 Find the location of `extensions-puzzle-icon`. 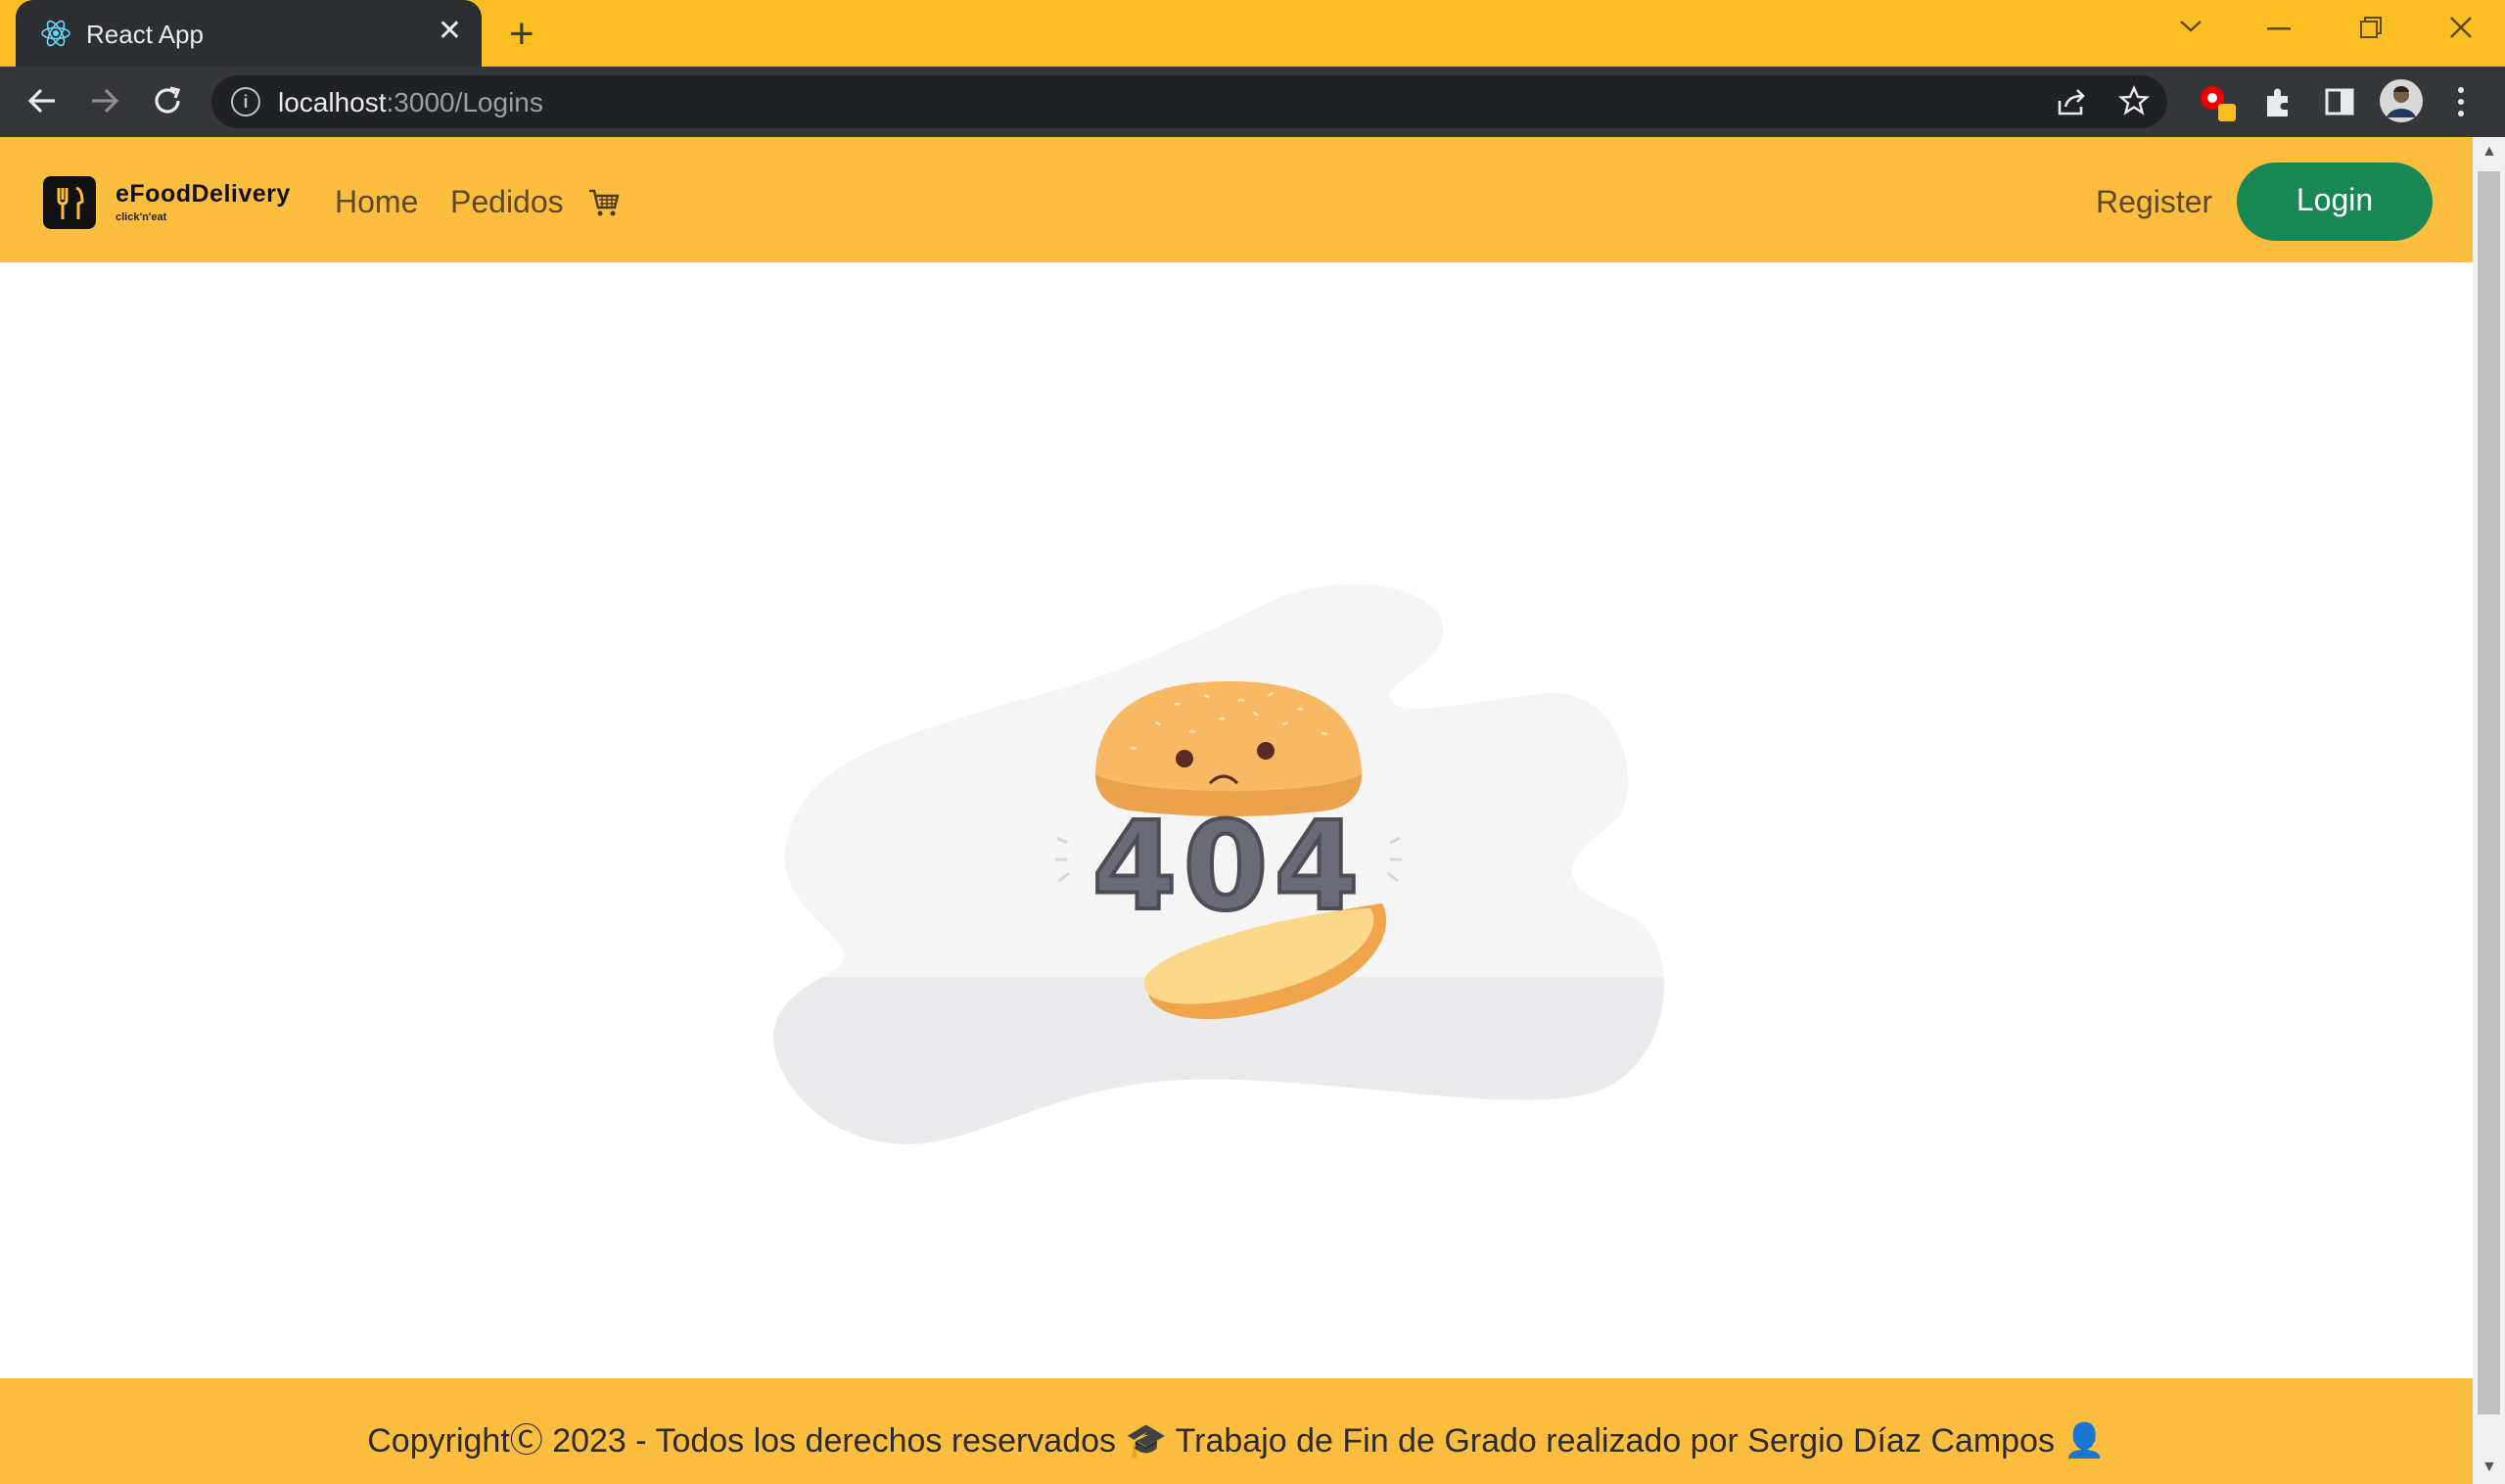

extensions-puzzle-icon is located at coordinates (2278, 102).